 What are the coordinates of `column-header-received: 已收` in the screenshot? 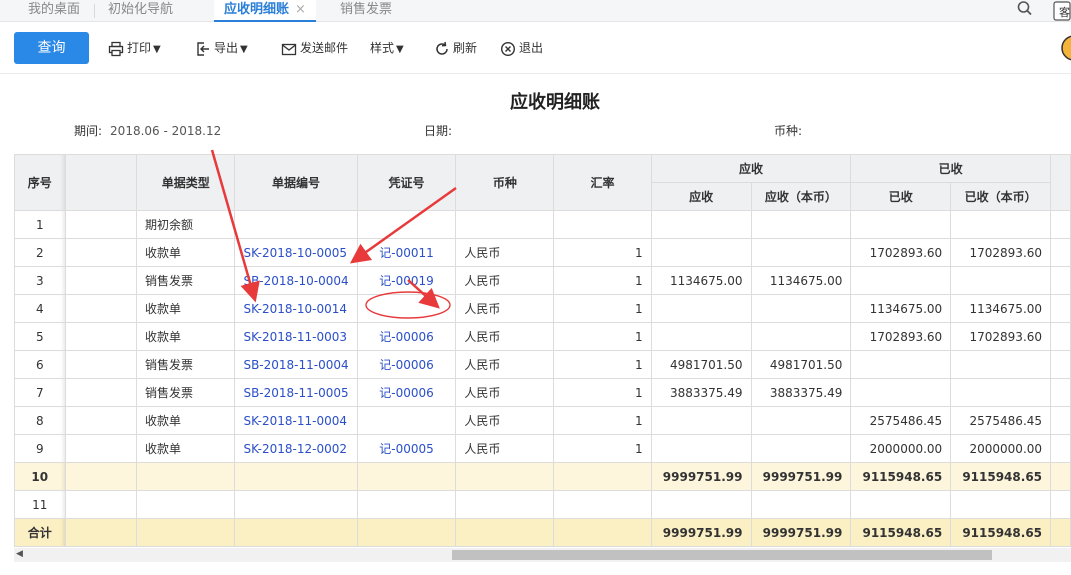 It's located at (901, 196).